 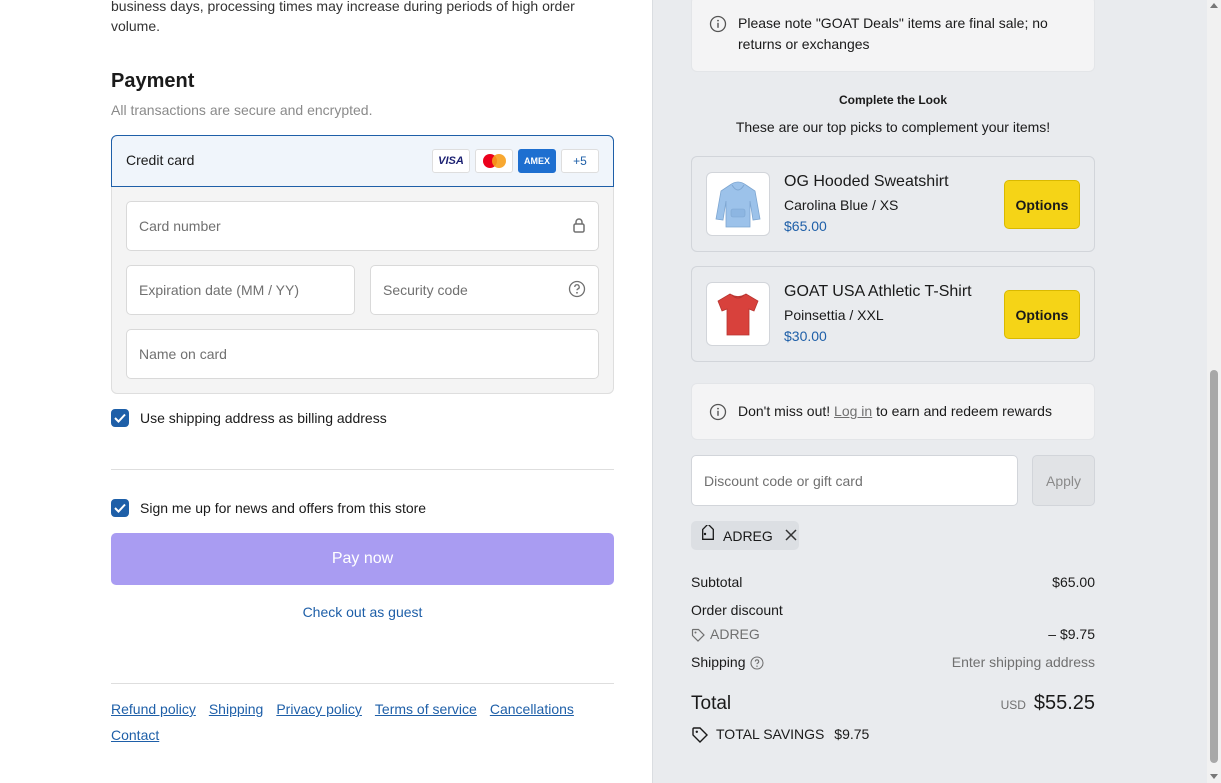 I want to click on checkout-as-guest-link: Check out as guest, so click(x=362, y=612).